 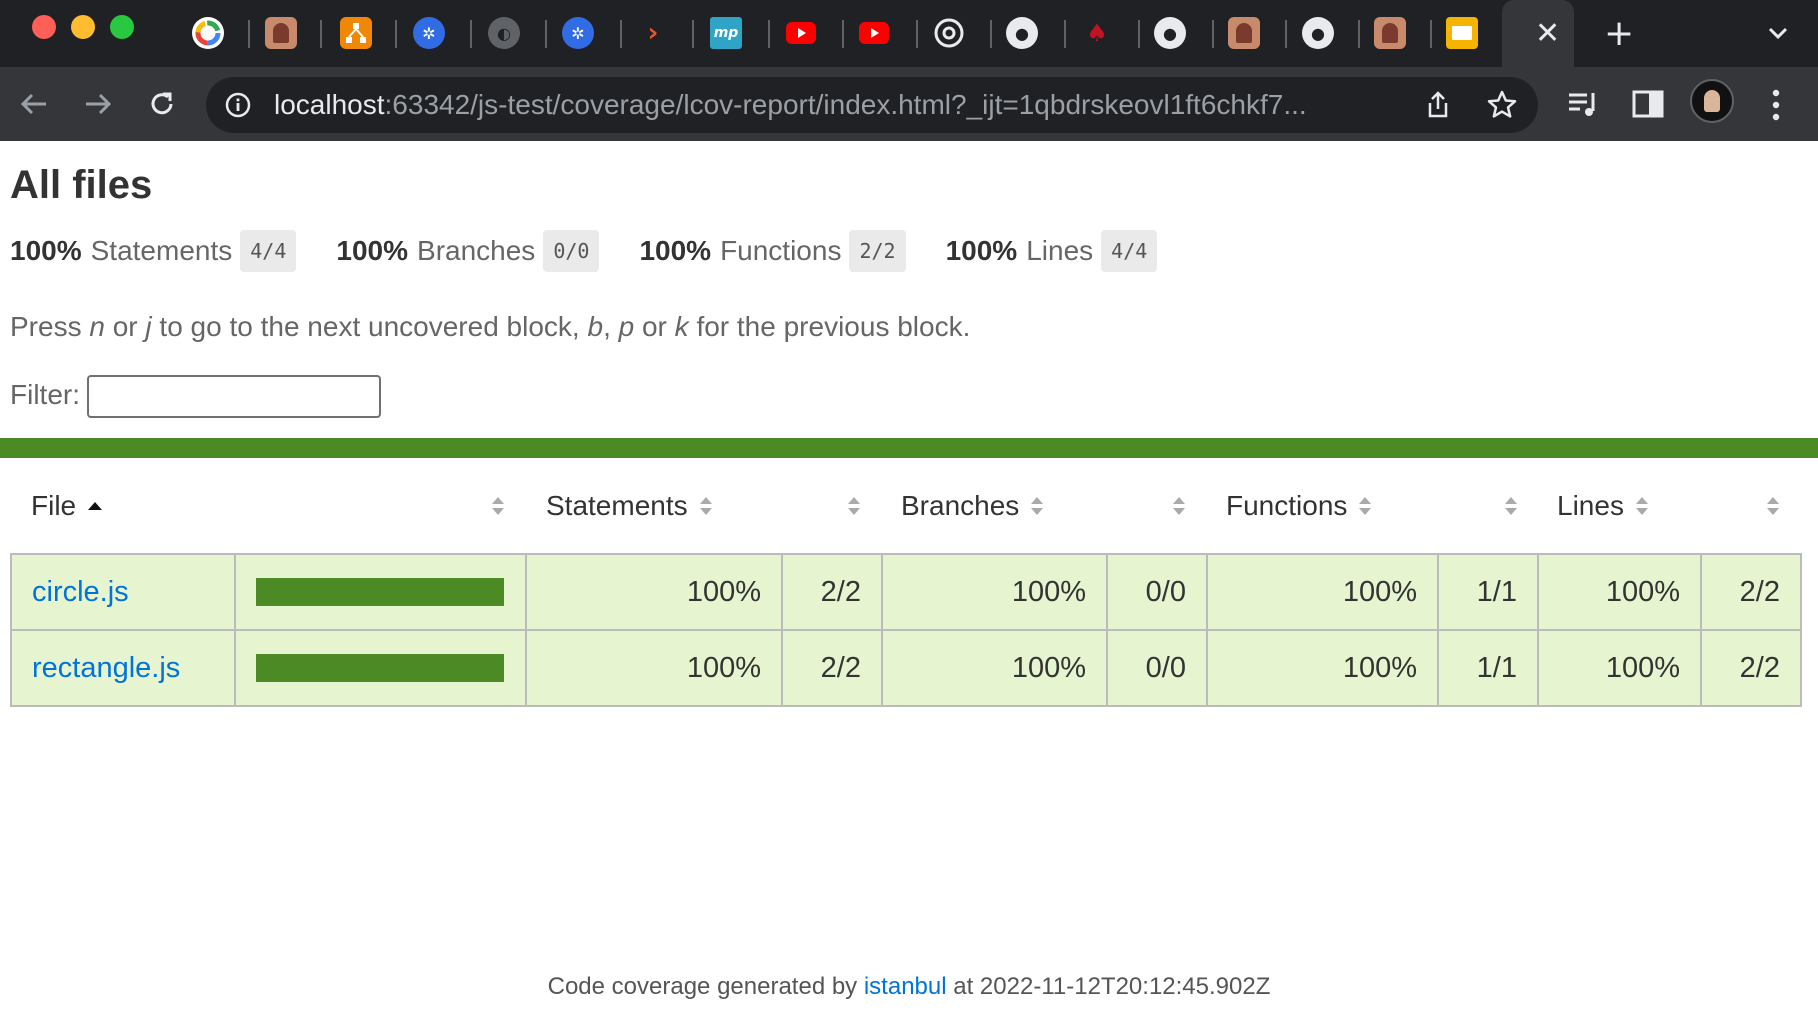 What do you see at coordinates (1751, 592) in the screenshot?
I see `lines-count-cell: 2/2` at bounding box center [1751, 592].